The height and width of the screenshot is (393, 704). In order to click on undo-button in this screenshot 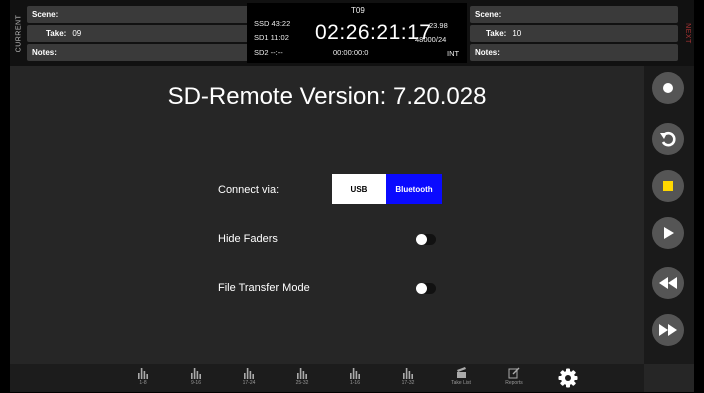, I will do `click(668, 139)`.